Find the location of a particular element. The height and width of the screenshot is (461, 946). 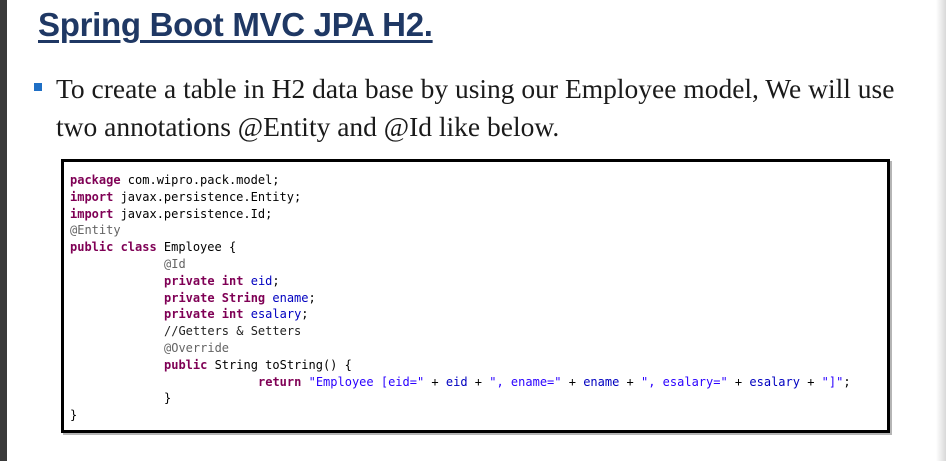

code-line-entity-annotation: @Entity is located at coordinates (95, 230).